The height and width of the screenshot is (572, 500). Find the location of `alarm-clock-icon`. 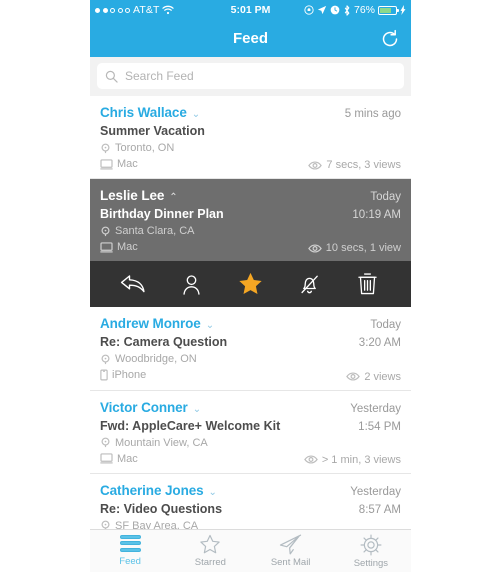

alarm-clock-icon is located at coordinates (335, 10).